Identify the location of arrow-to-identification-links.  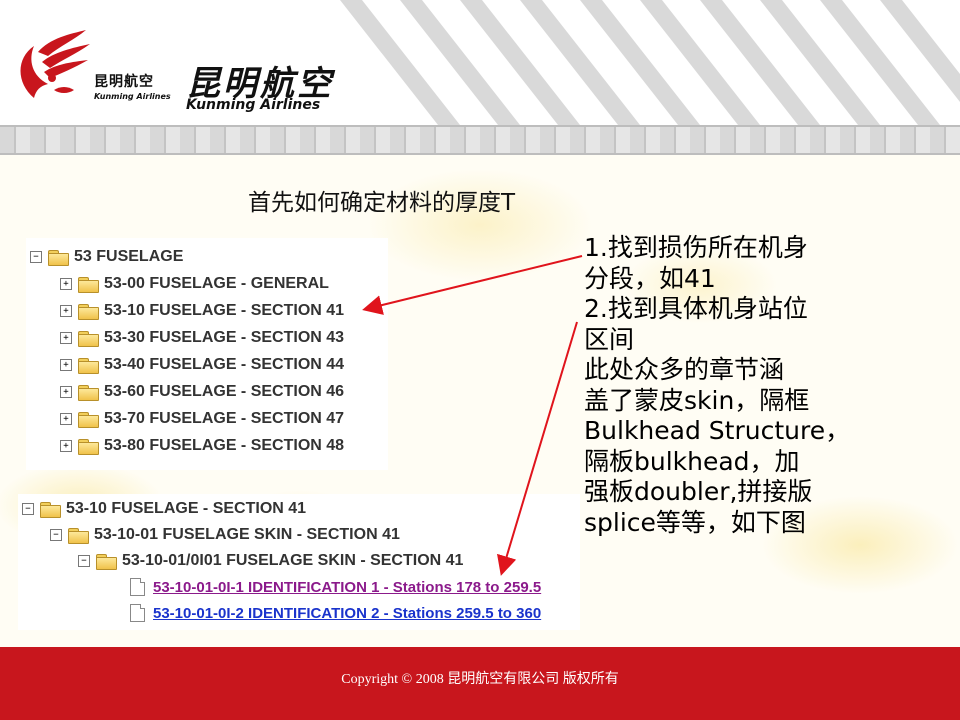
(537, 448).